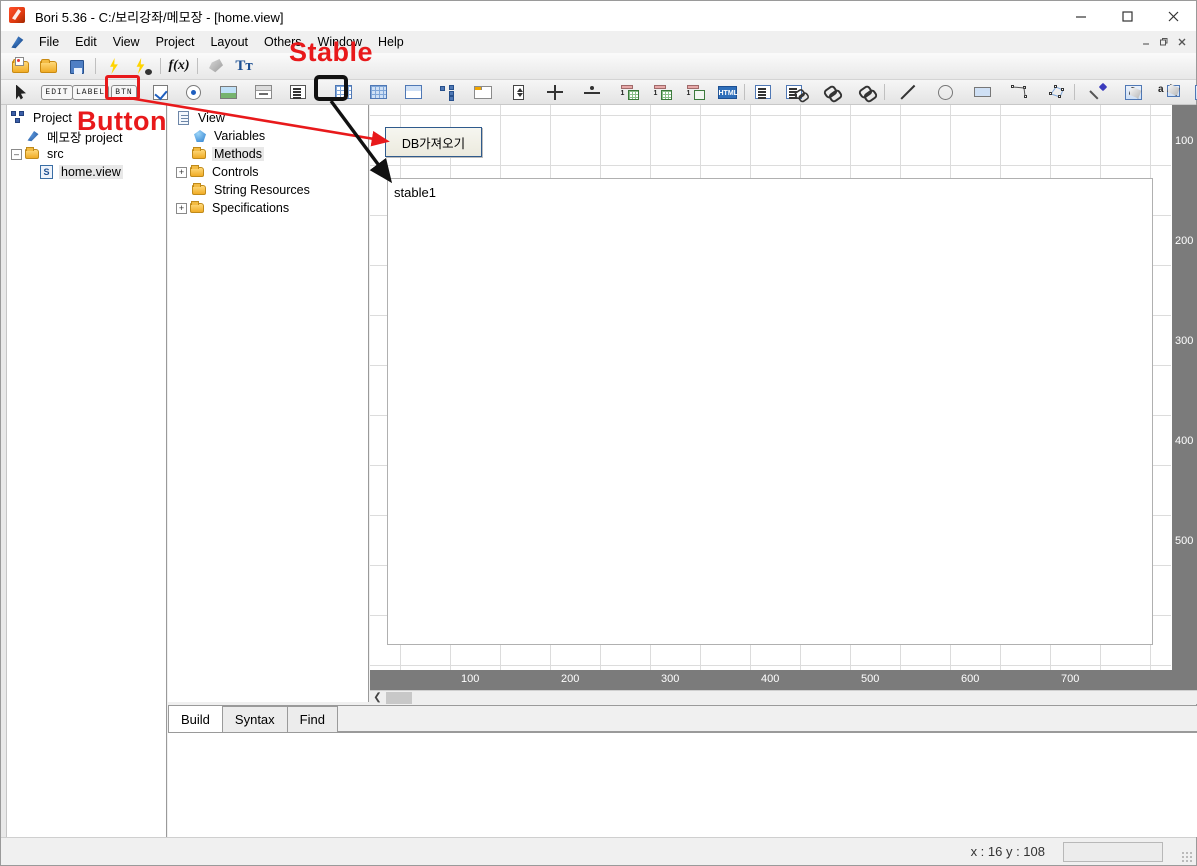  Describe the element at coordinates (47, 172) in the screenshot. I see `view-file-icon: S` at that location.